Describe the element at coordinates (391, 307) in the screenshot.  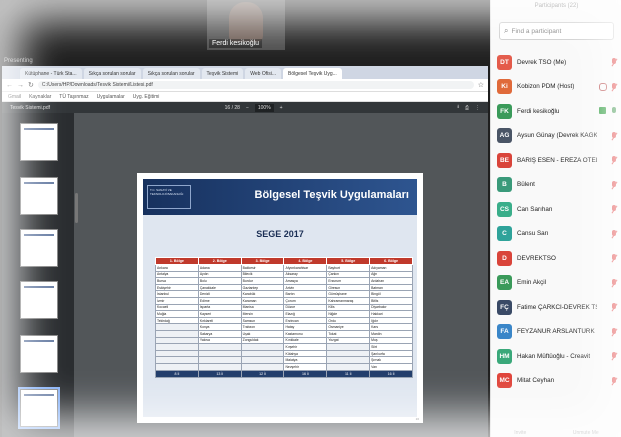
I see `table-cell: Diyarbakır` at that location.